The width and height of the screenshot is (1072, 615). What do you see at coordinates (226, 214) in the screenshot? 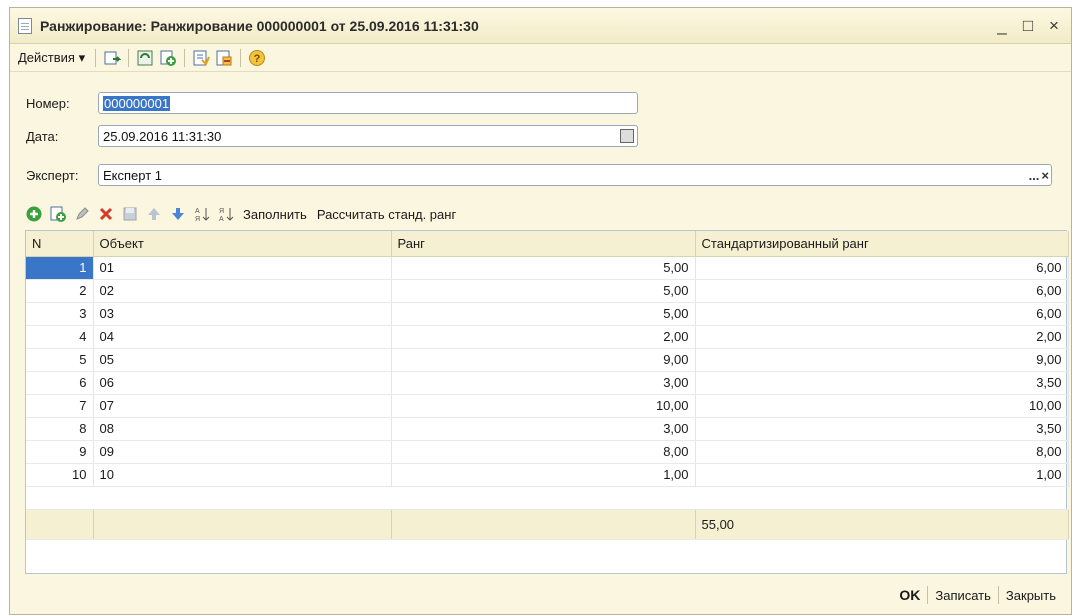
I see `sort-descending-icon: ЯA` at bounding box center [226, 214].